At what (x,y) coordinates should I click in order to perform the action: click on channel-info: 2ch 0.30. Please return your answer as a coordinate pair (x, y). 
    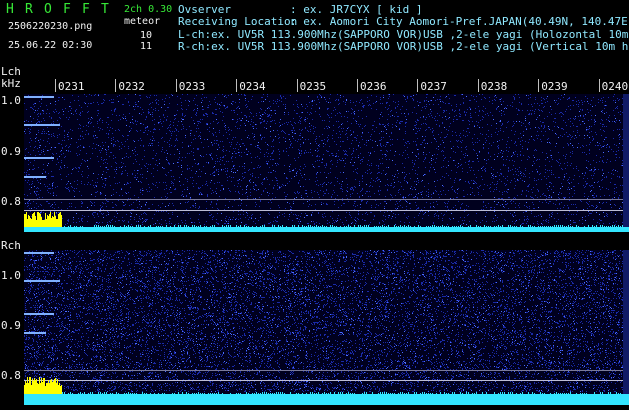
    Looking at the image, I should click on (148, 9).